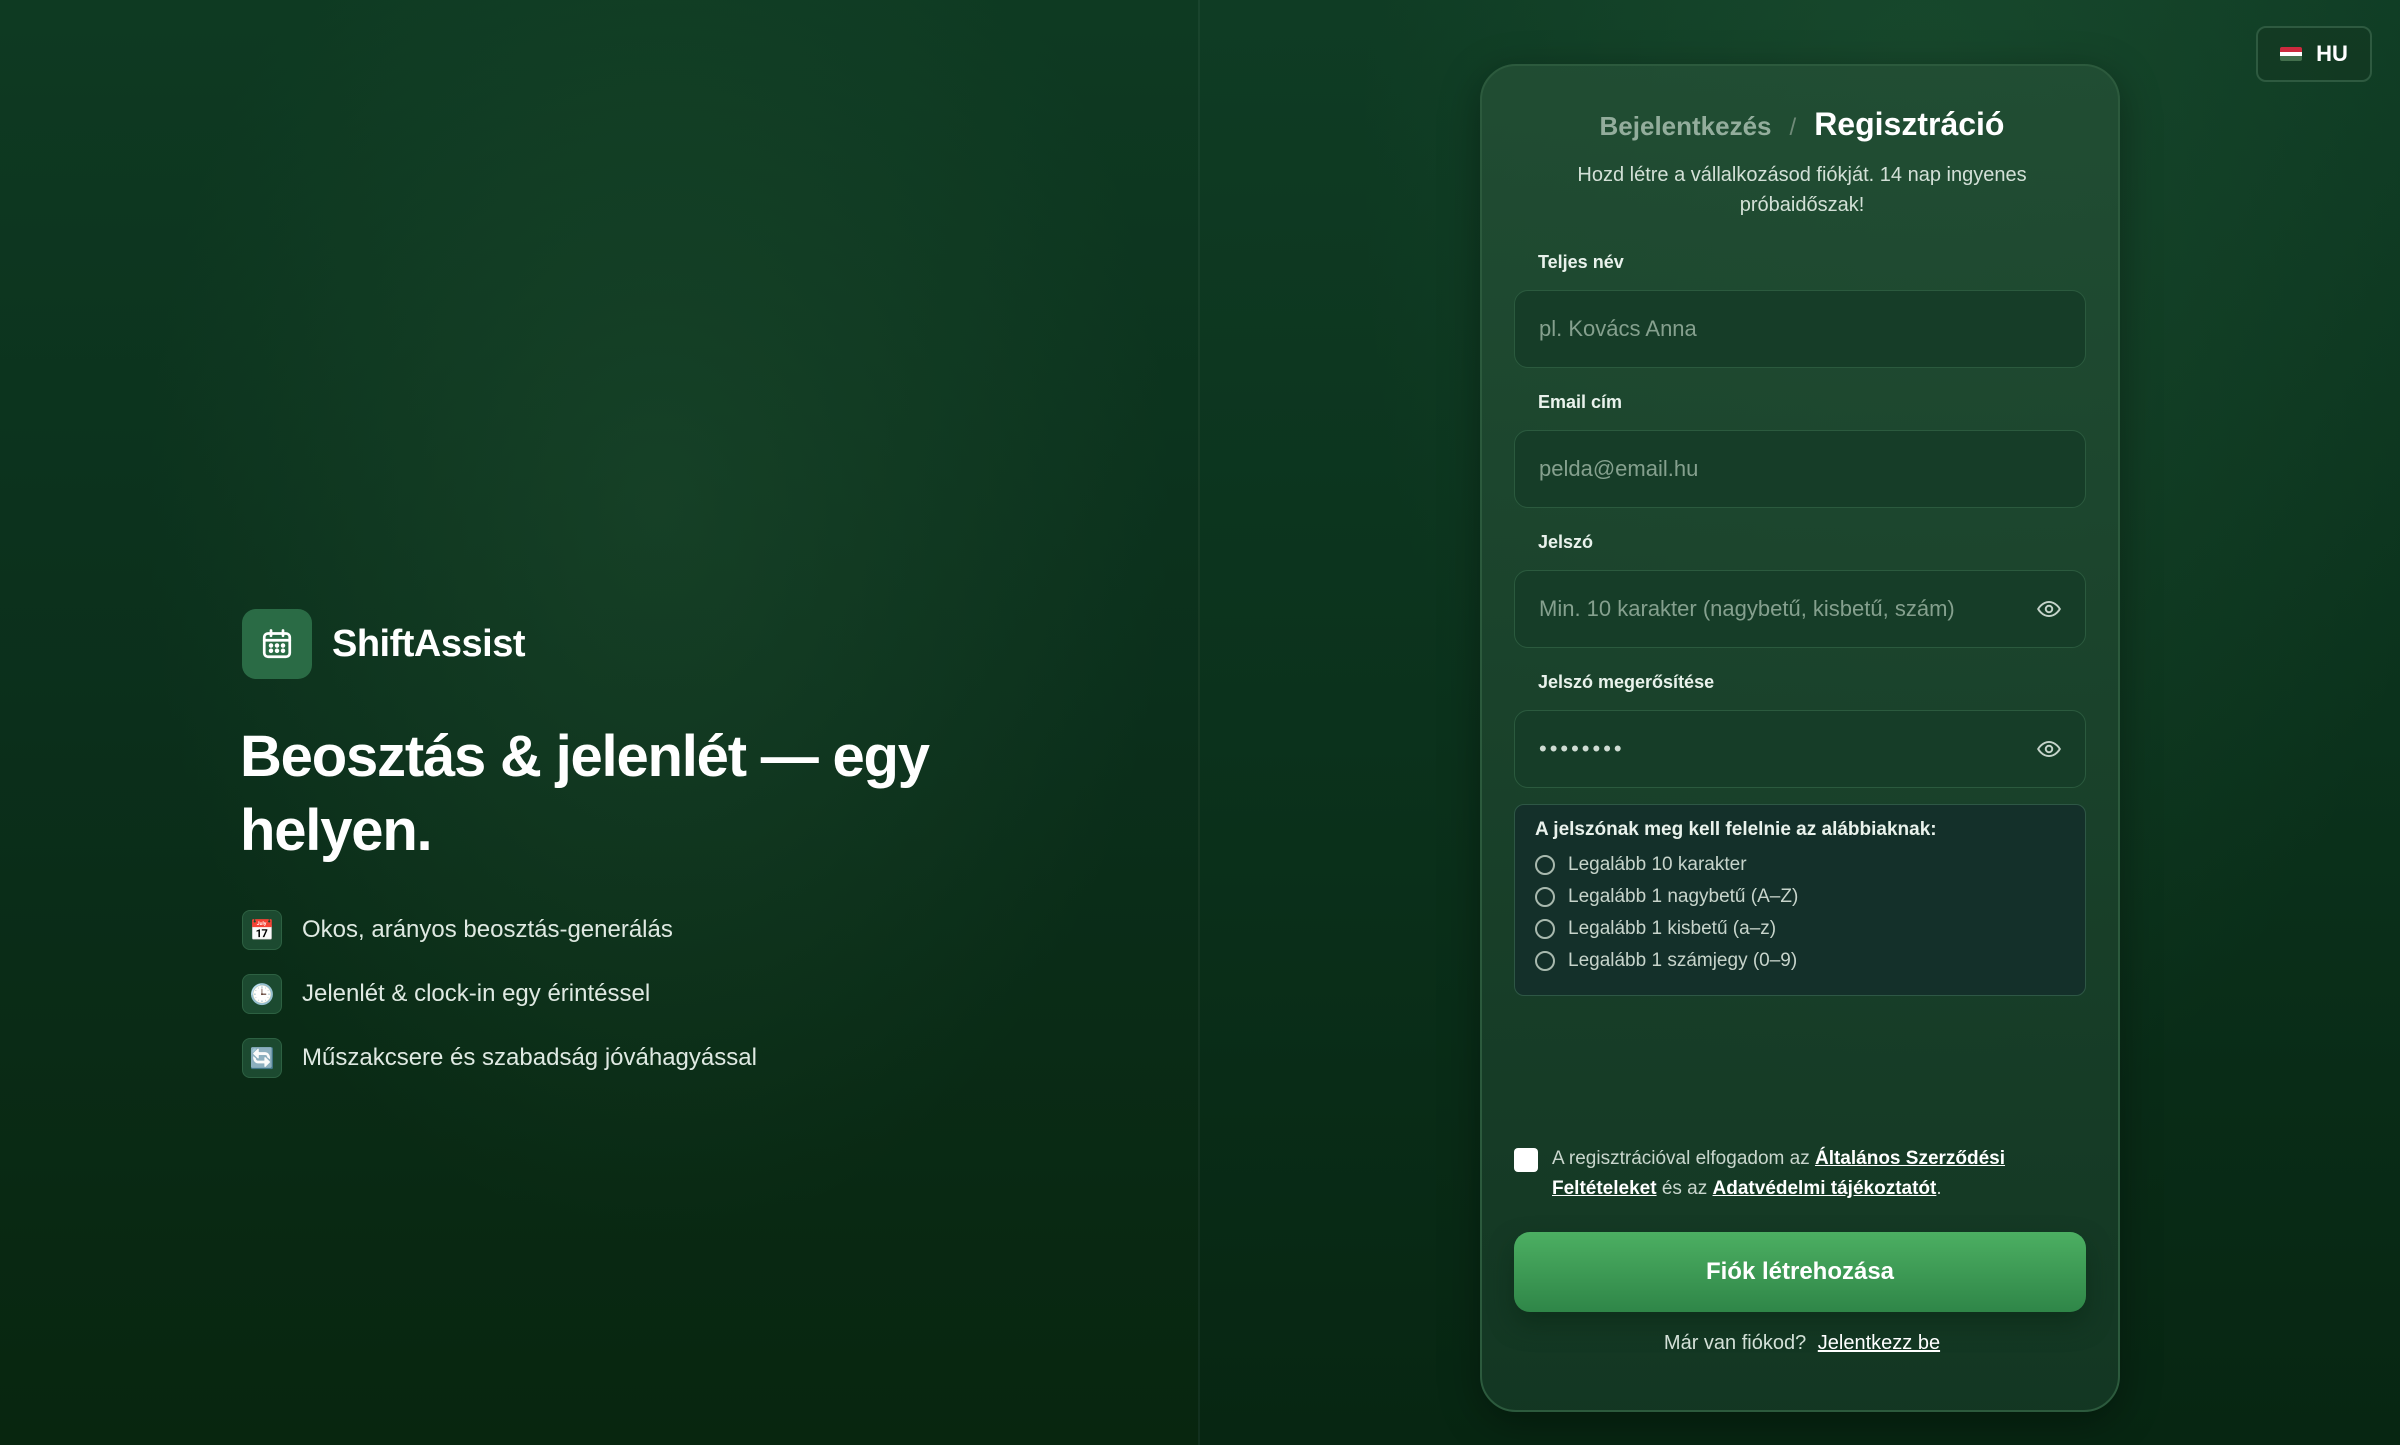  Describe the element at coordinates (1735, 1343) in the screenshot. I see `signin-prompt: Már van fiókod?` at that location.